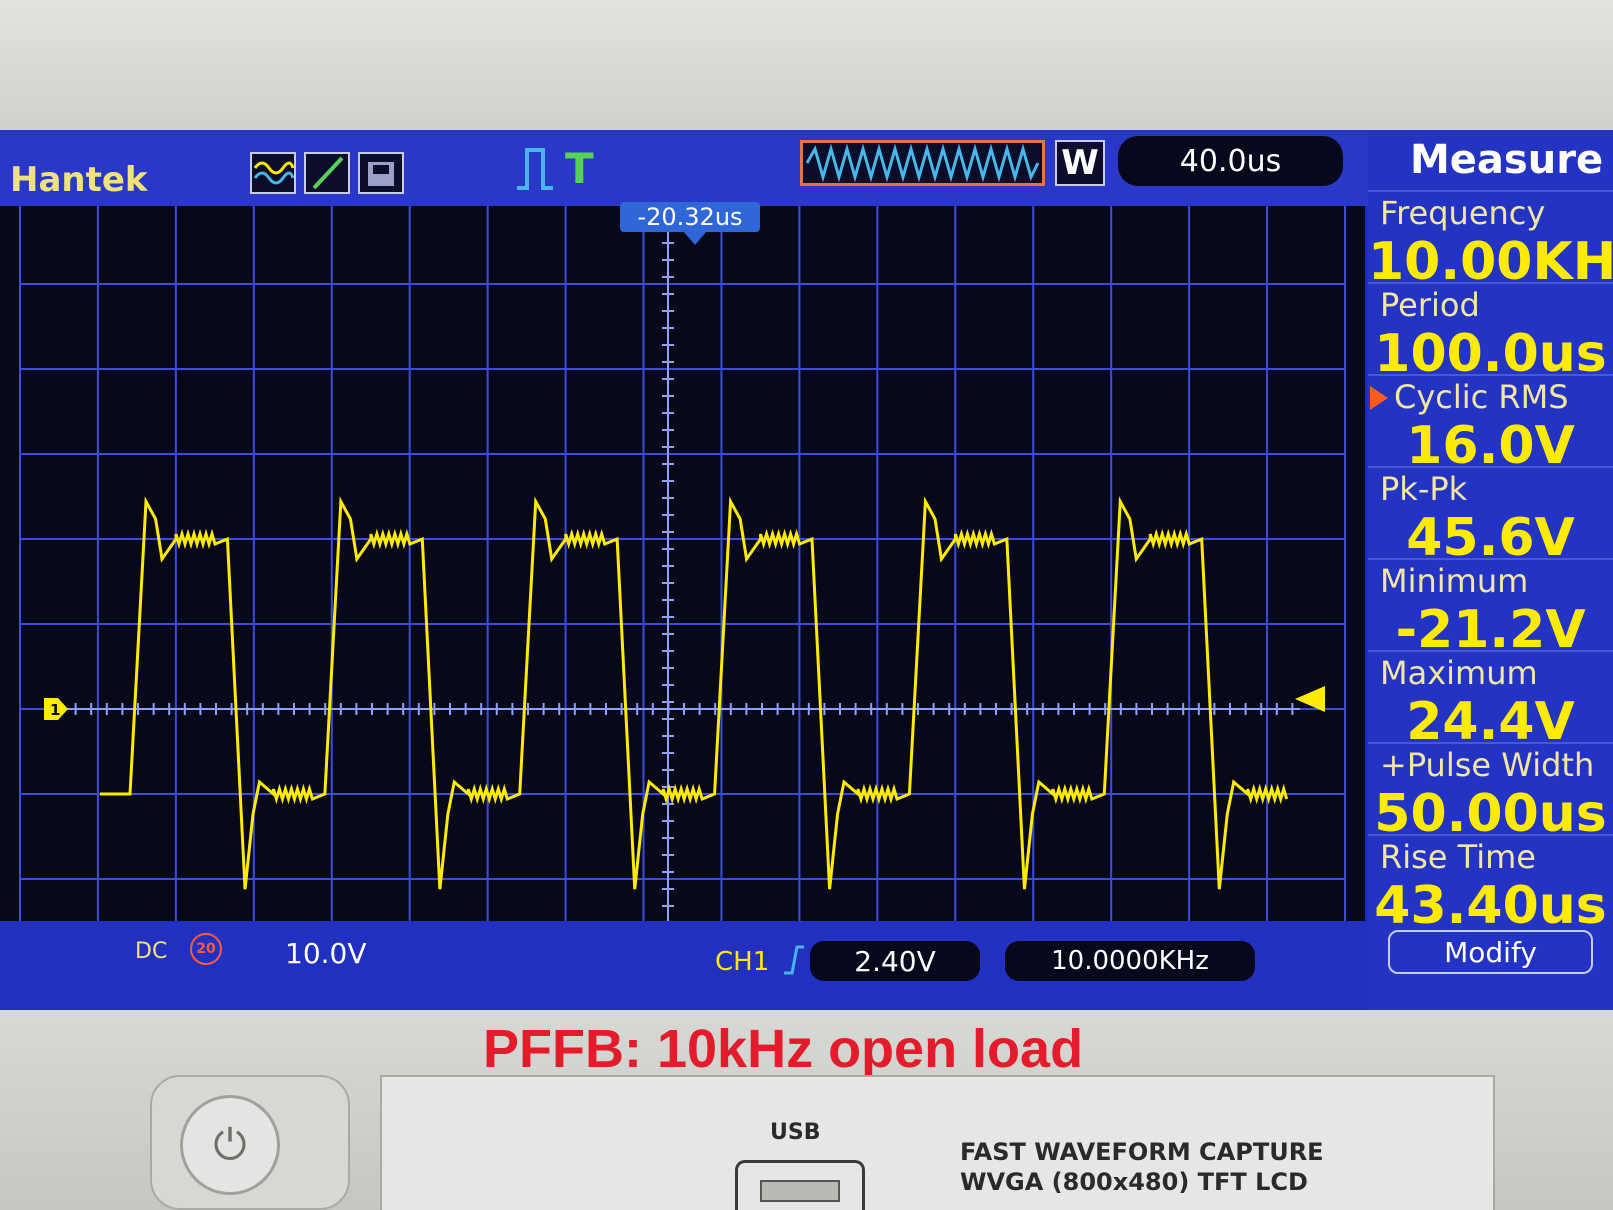 This screenshot has height=1210, width=1613. I want to click on trigger-position-readout: -20.32us, so click(690, 217).